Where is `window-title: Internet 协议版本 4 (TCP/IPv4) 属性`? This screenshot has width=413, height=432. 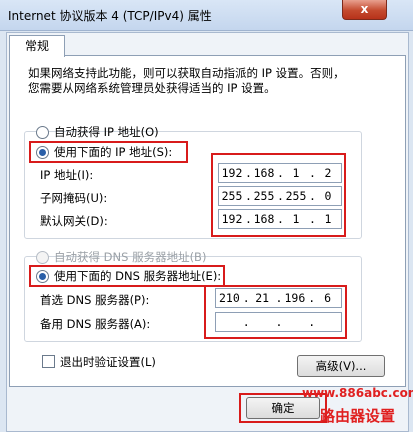
window-title: Internet 协议版本 4 (TCP/IPv4) 属性 is located at coordinates (110, 16).